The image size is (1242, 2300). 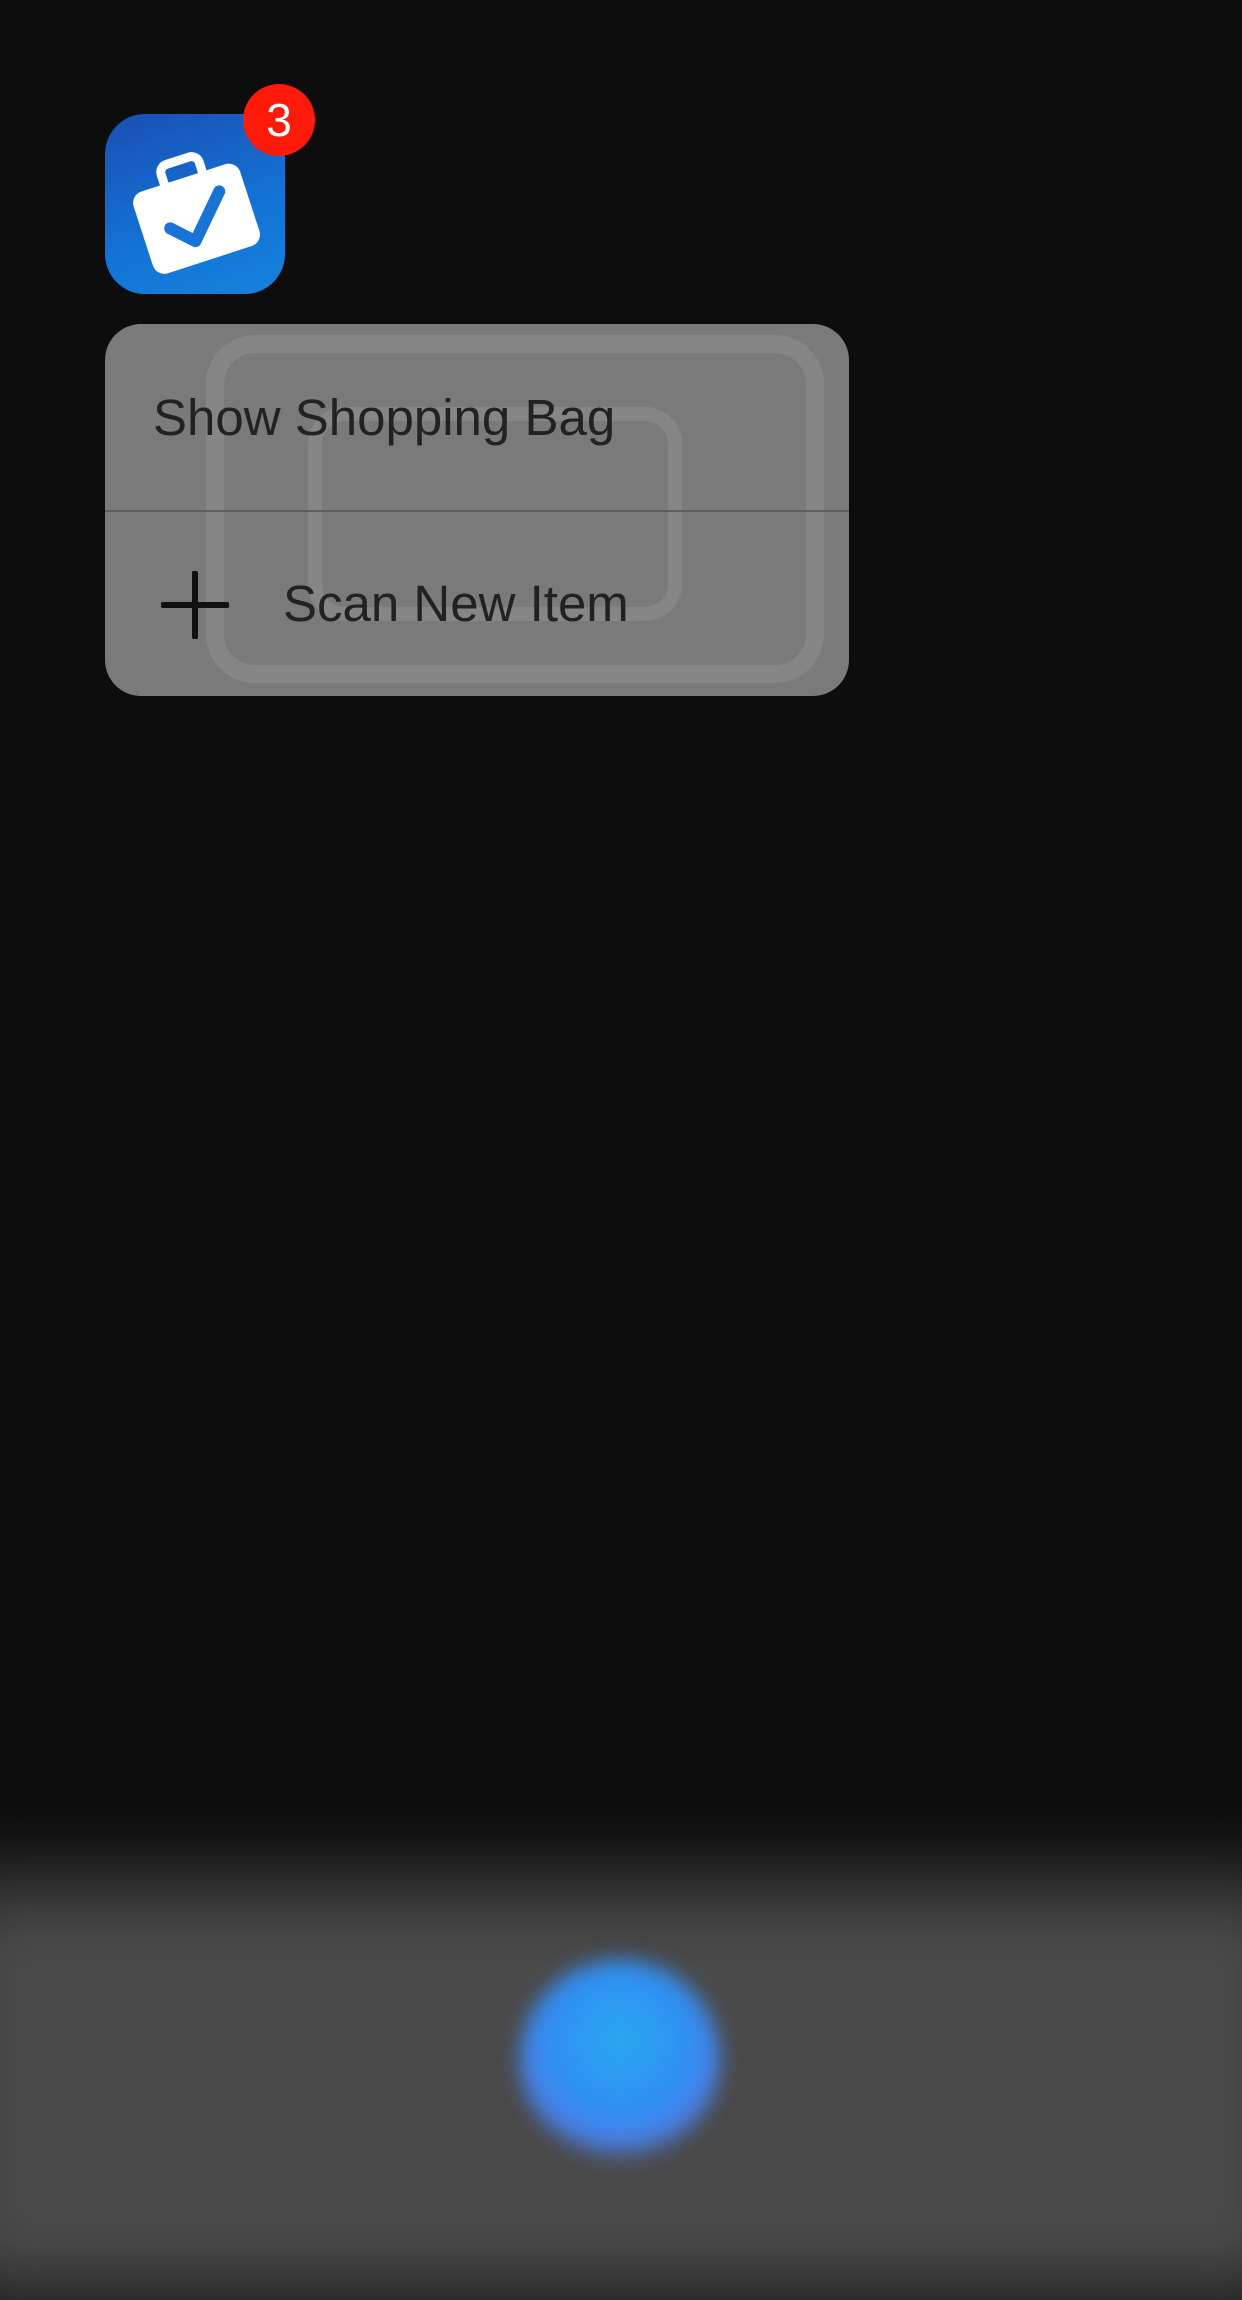 What do you see at coordinates (195, 605) in the screenshot?
I see `plus-icon` at bounding box center [195, 605].